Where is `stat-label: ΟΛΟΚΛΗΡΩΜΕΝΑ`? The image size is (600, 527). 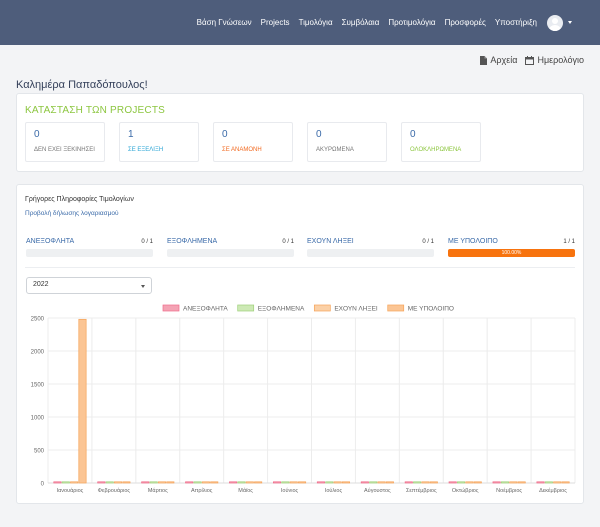
stat-label: ΟΛΟΚΛΗΡΩΜΕΝΑ is located at coordinates (436, 150).